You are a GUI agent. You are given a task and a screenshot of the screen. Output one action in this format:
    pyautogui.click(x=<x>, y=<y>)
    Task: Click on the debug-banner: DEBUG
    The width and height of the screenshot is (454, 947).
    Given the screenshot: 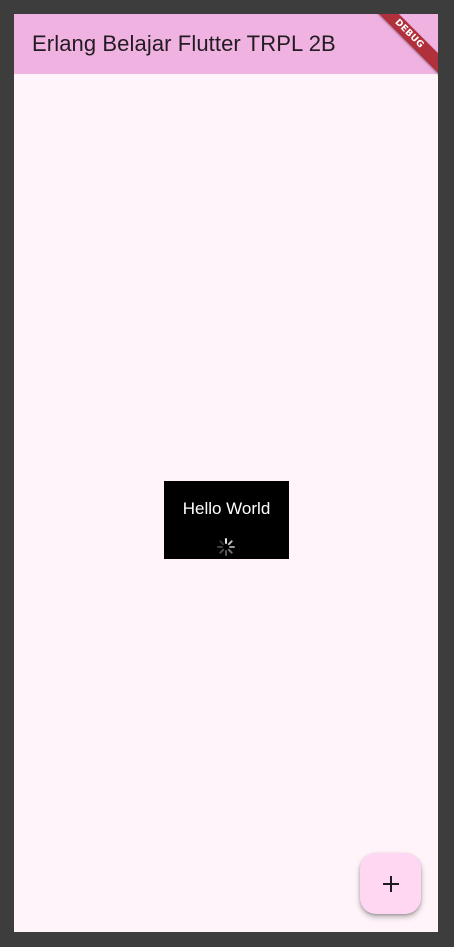 What is the action you would take?
    pyautogui.click(x=401, y=46)
    